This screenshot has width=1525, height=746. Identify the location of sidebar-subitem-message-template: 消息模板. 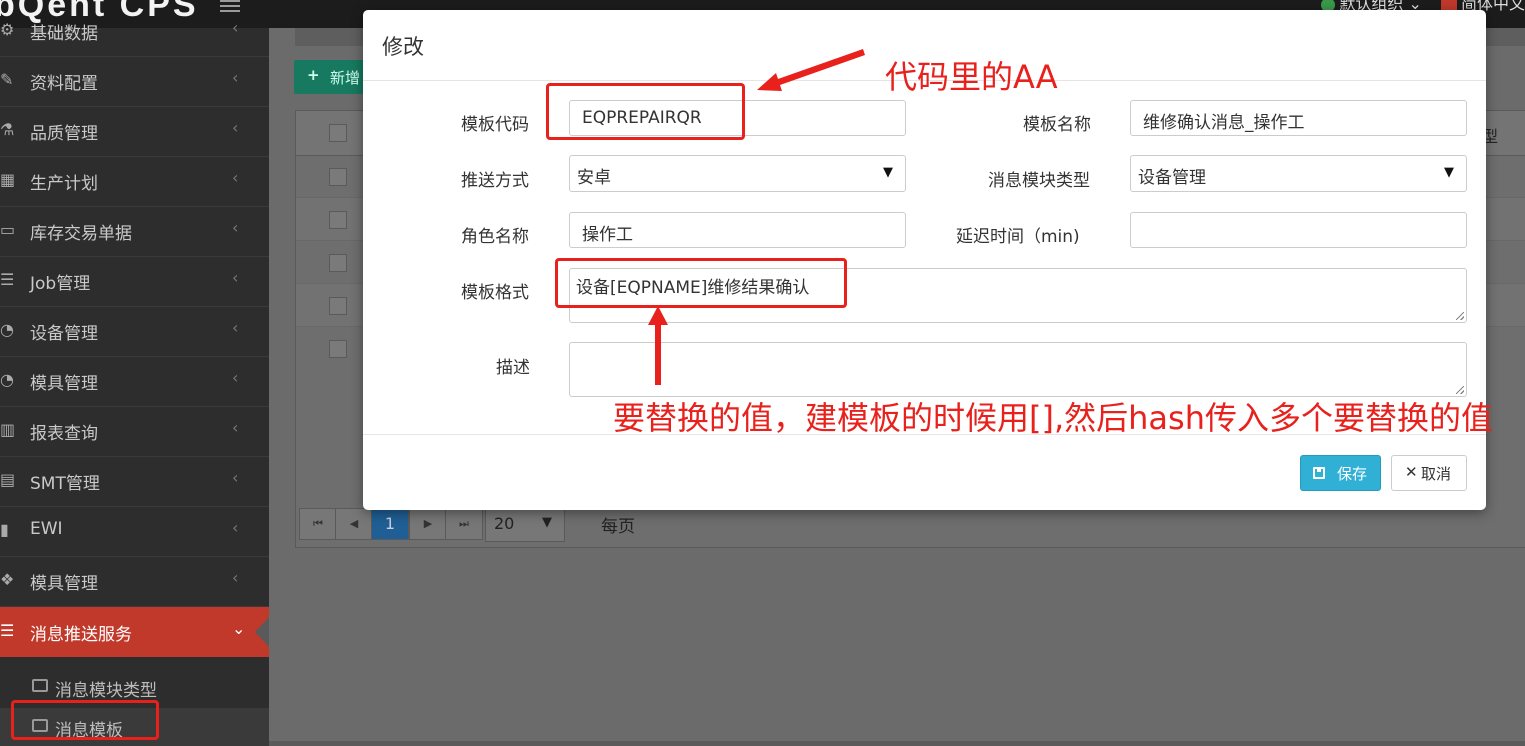
(134, 727).